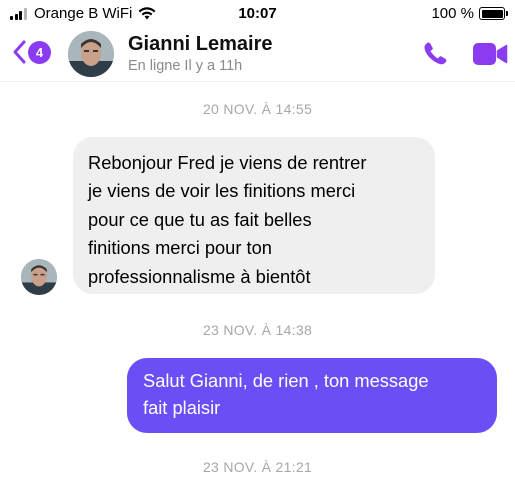 Image resolution: width=515 pixels, height=480 pixels. I want to click on contact-photo, so click(91, 54).